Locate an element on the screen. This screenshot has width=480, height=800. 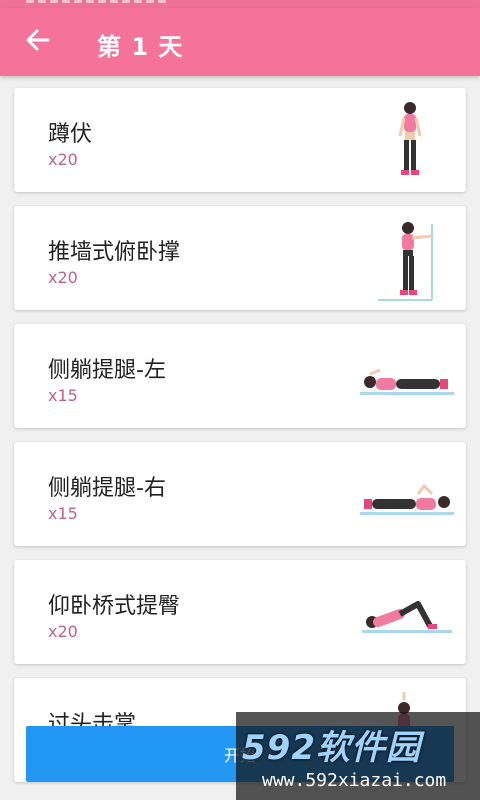
watermark-logo: 592软件园 is located at coordinates (331, 748).